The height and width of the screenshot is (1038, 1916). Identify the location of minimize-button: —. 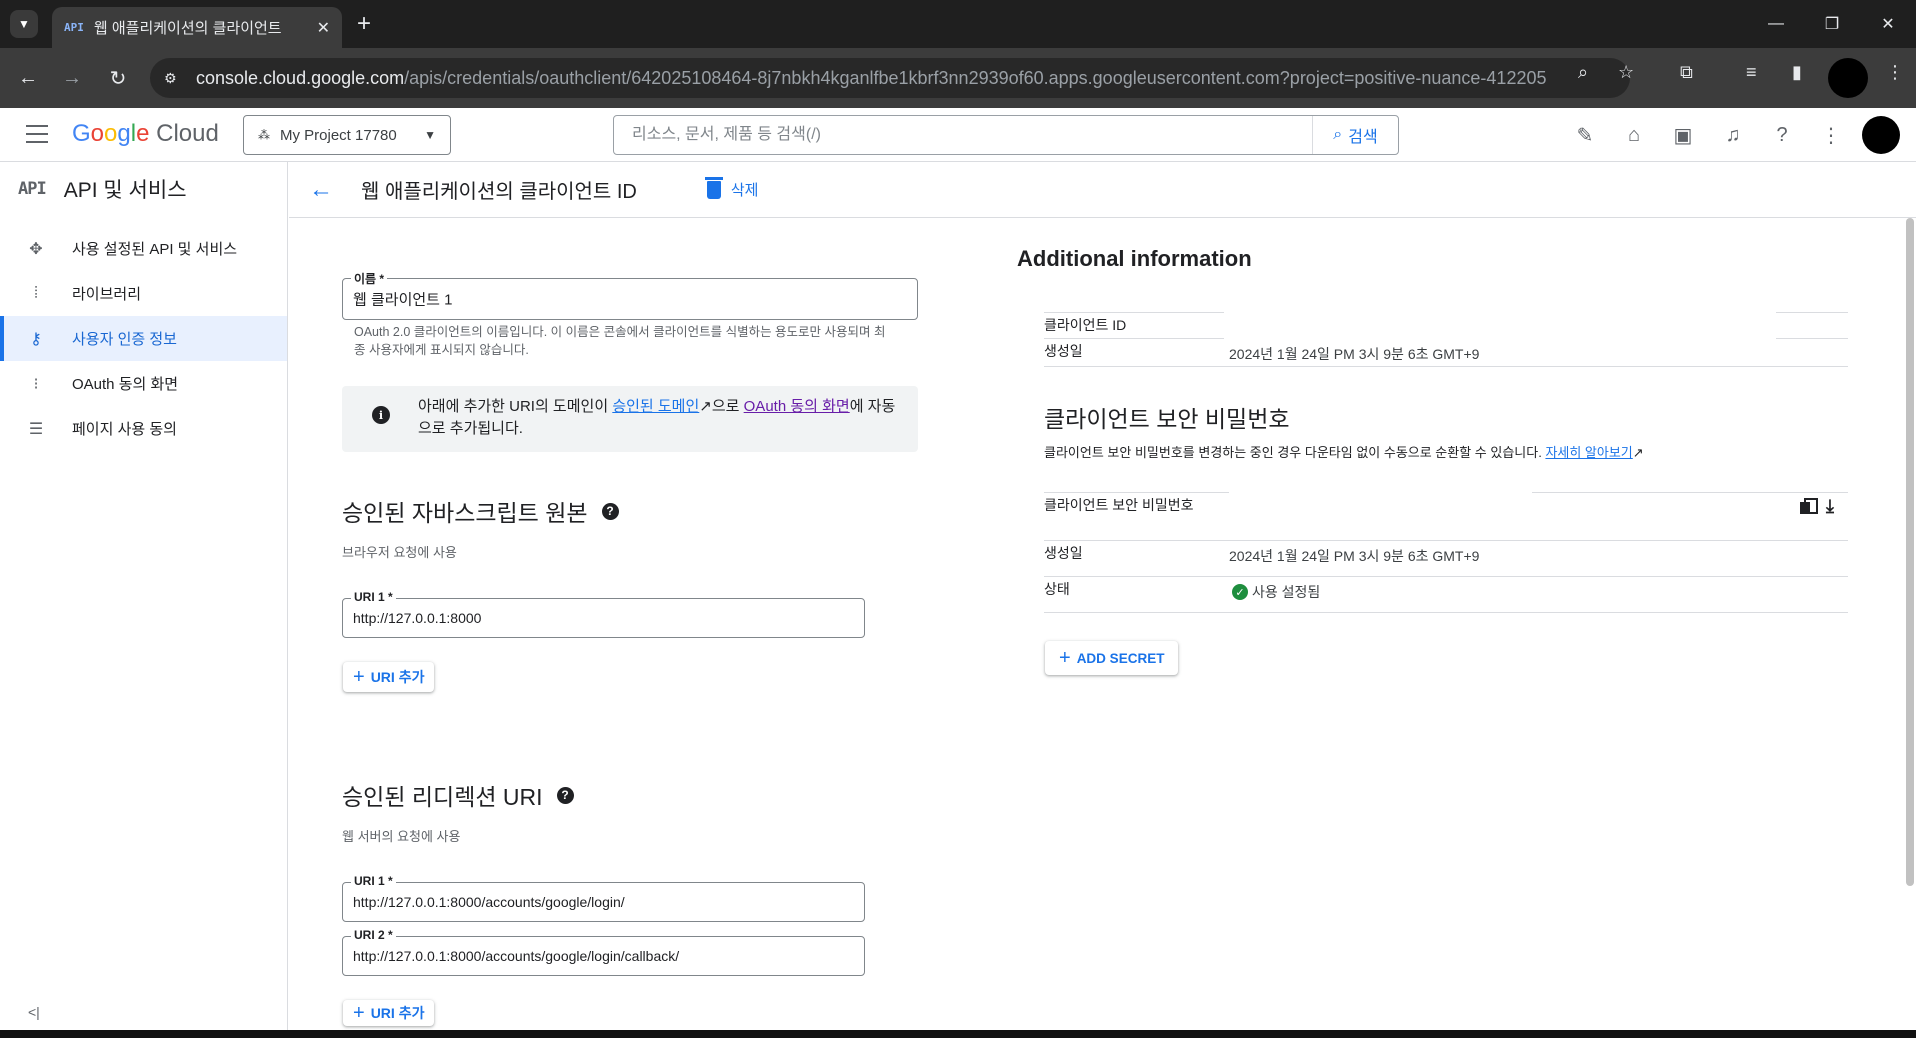
(1776, 24).